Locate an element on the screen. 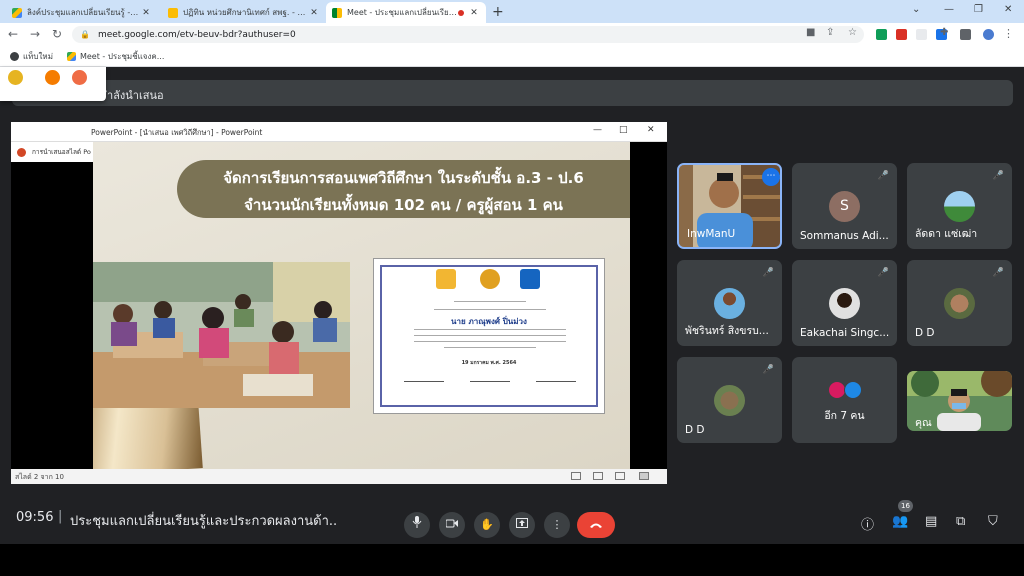 The height and width of the screenshot is (576, 1024). camera-icon: ■ is located at coordinates (810, 32).